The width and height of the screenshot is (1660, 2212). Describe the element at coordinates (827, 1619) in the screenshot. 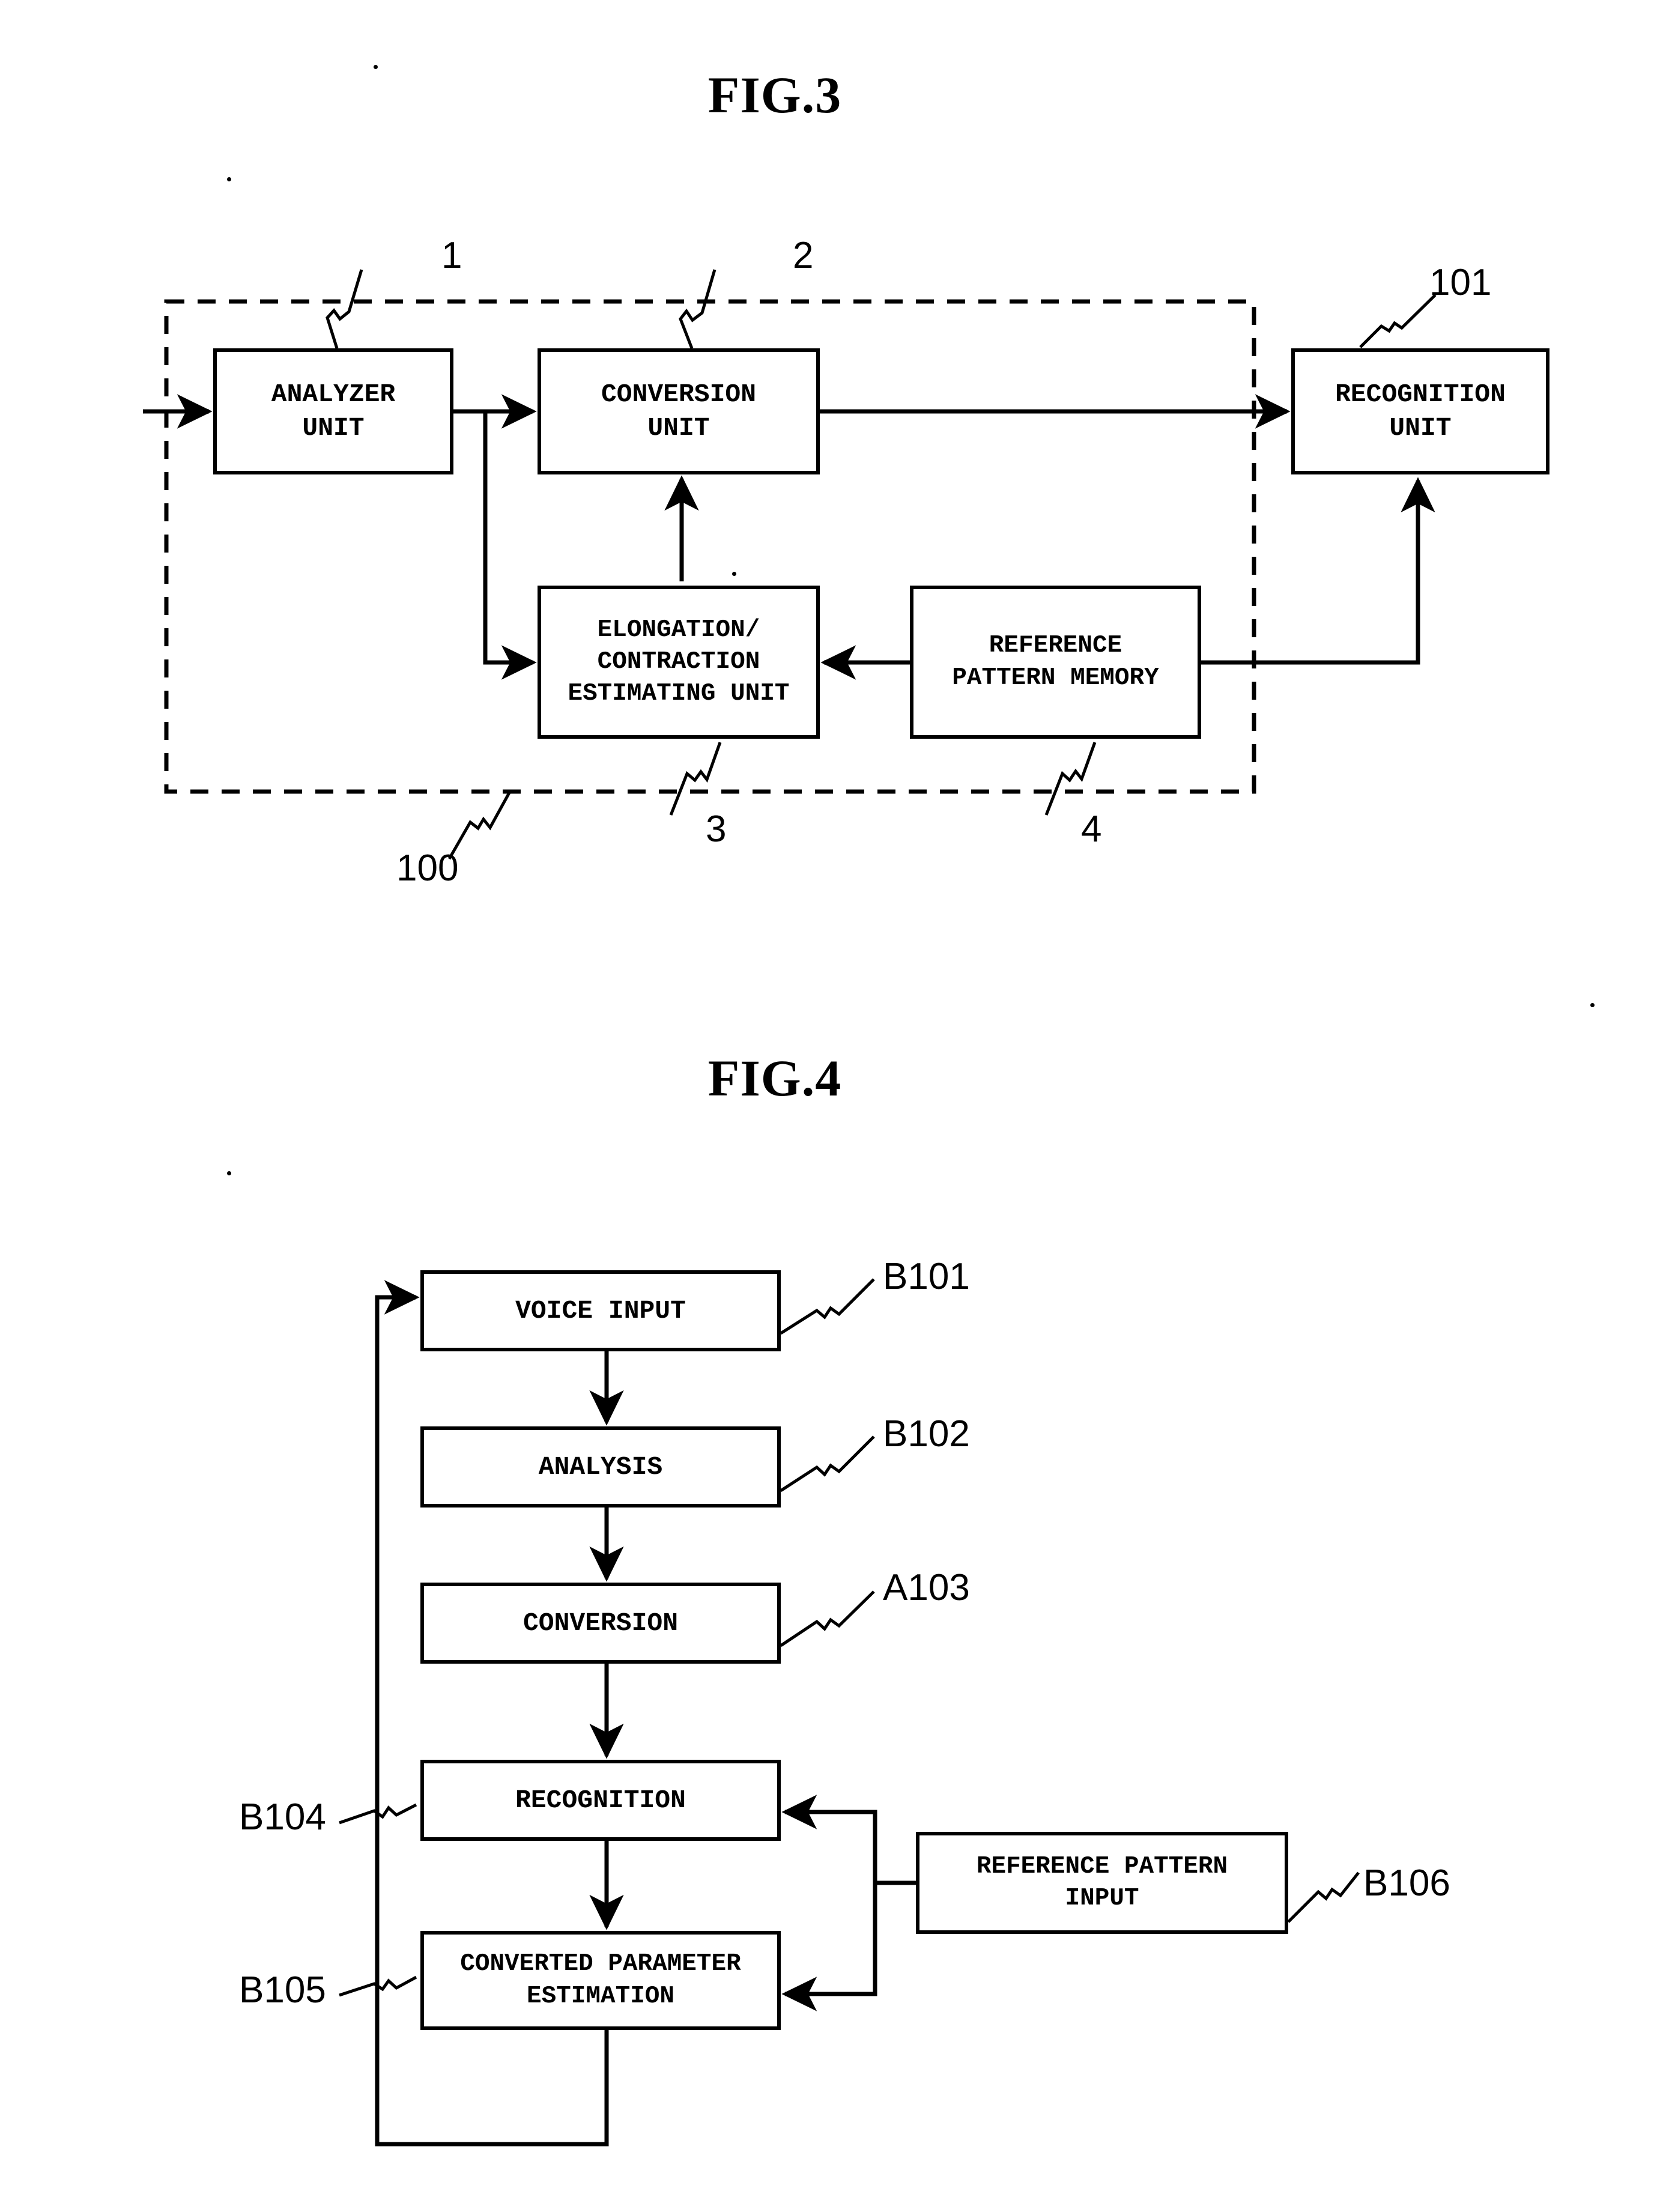

I see `leader-line-a103` at that location.